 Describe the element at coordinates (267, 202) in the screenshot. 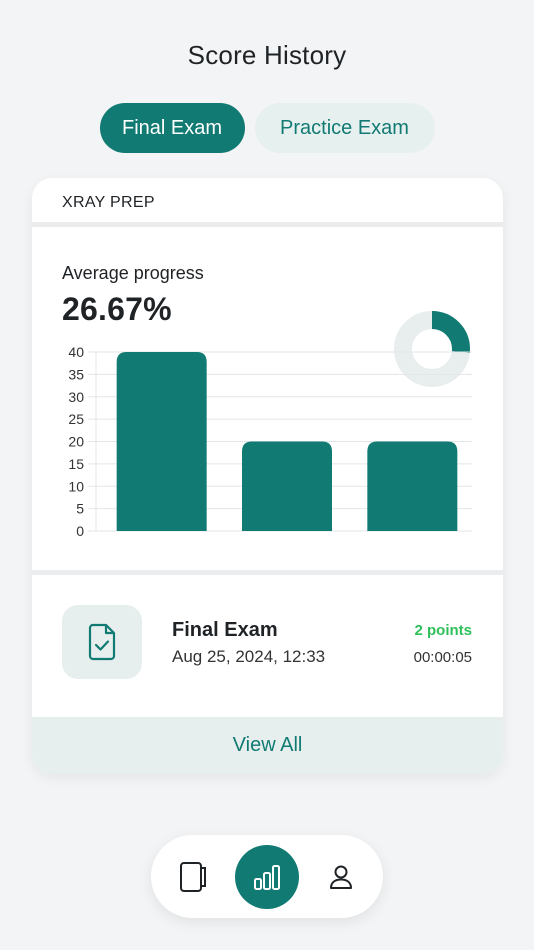

I see `section-title: XRAY PREP` at that location.